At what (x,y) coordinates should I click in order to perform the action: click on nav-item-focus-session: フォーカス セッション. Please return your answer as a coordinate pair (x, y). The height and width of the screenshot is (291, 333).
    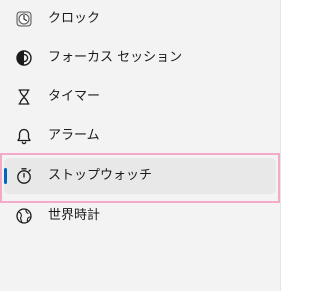
    Looking at the image, I should click on (140, 58).